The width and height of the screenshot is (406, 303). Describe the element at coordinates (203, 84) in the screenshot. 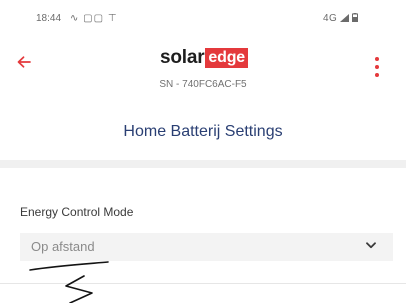

I see `serial-number: SN - 740FC6AC-F5` at that location.